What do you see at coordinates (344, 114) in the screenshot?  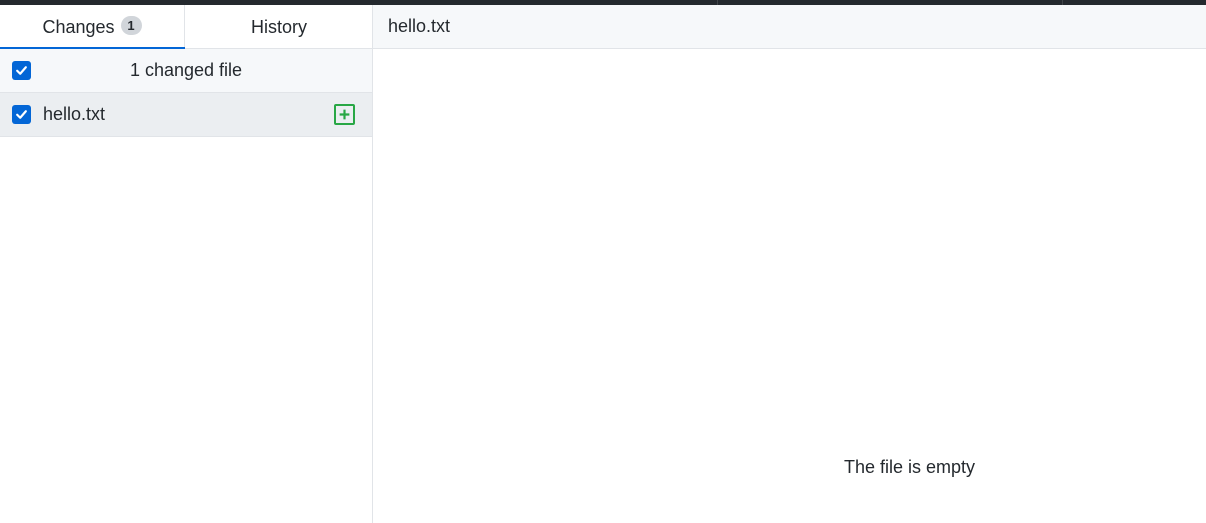 I see `diff-added-icon` at bounding box center [344, 114].